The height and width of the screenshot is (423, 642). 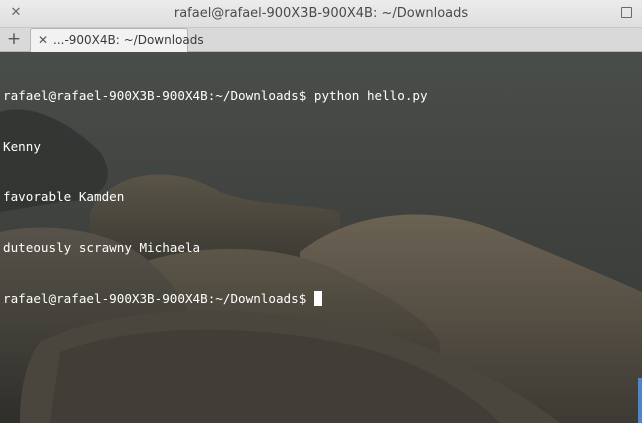 What do you see at coordinates (14, 40) in the screenshot?
I see `new-tab-button: +` at bounding box center [14, 40].